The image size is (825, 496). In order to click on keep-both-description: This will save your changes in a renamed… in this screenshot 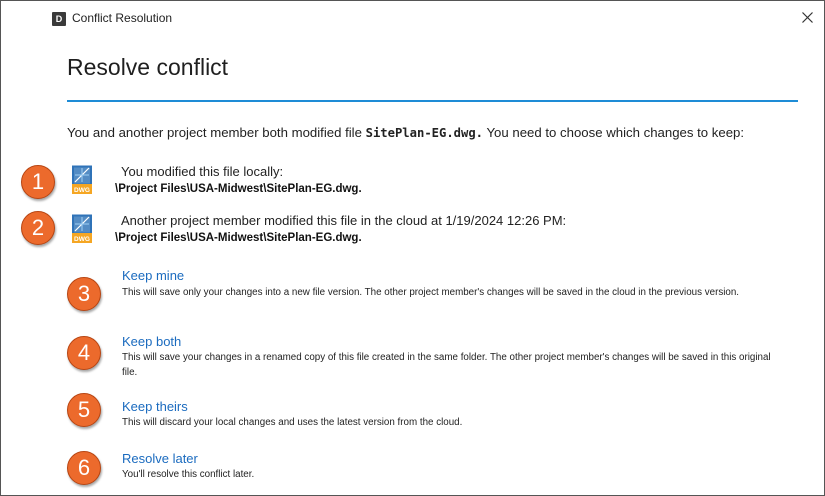, I will do `click(446, 365)`.